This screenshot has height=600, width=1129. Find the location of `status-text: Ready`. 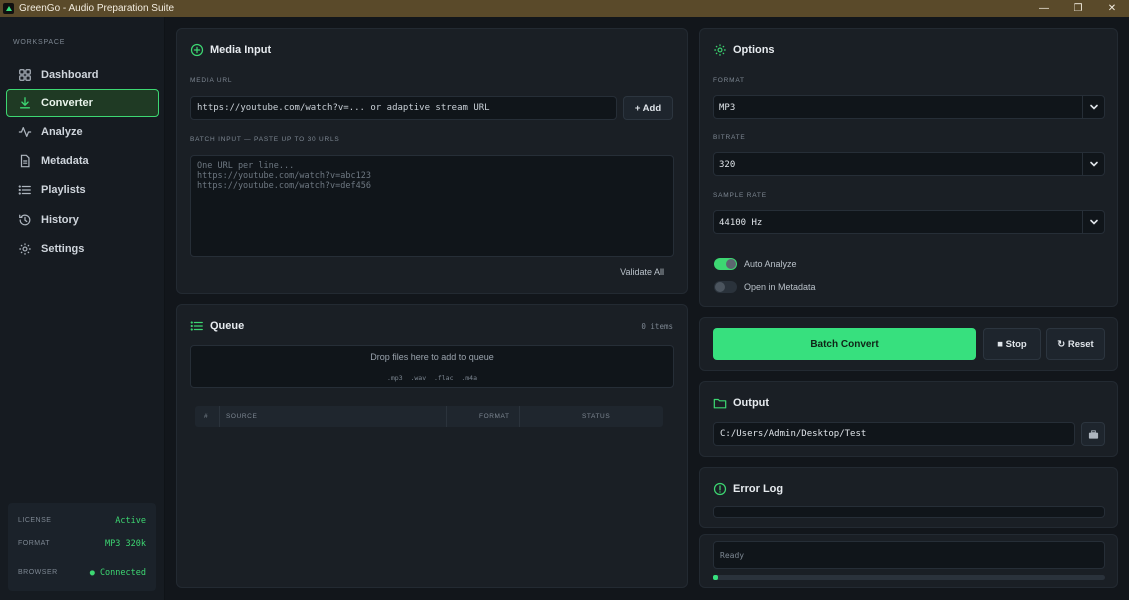

status-text: Ready is located at coordinates (909, 555).